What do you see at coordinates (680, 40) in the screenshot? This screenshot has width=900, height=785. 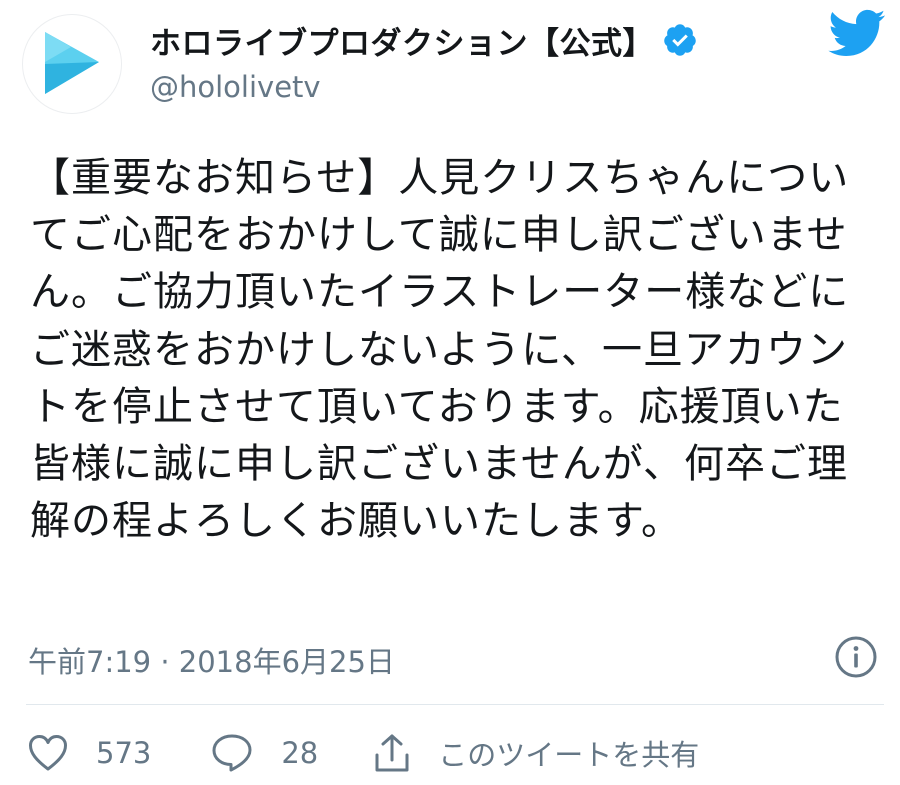 I see `verified-badge-icon` at bounding box center [680, 40].